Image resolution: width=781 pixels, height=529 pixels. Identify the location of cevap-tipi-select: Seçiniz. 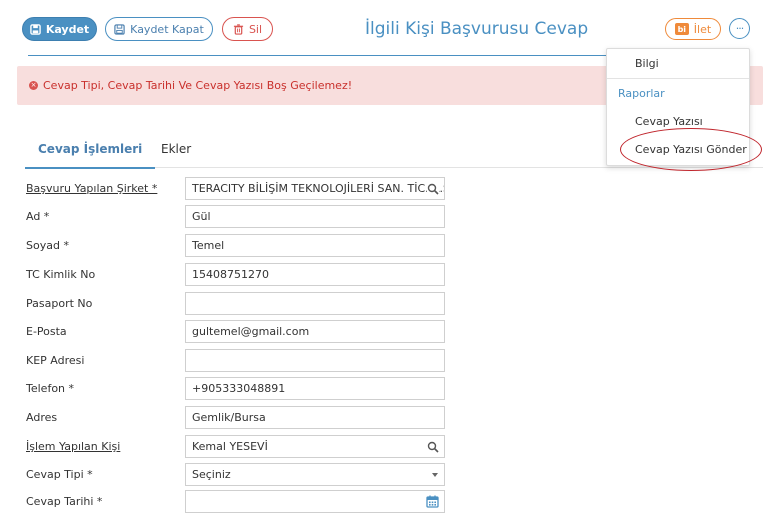
(315, 474).